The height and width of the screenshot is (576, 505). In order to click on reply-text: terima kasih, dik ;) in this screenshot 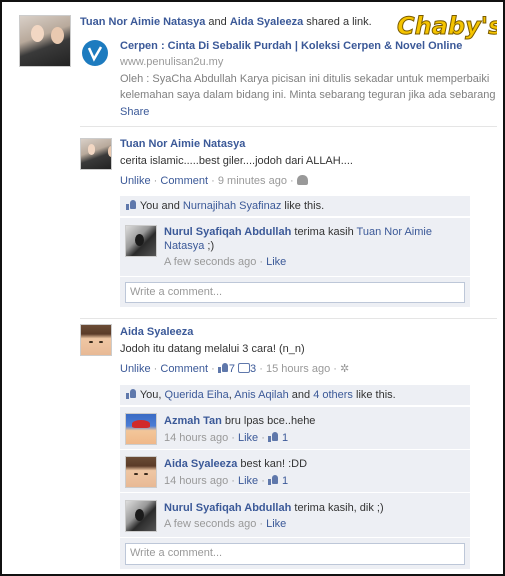, I will do `click(337, 508)`.